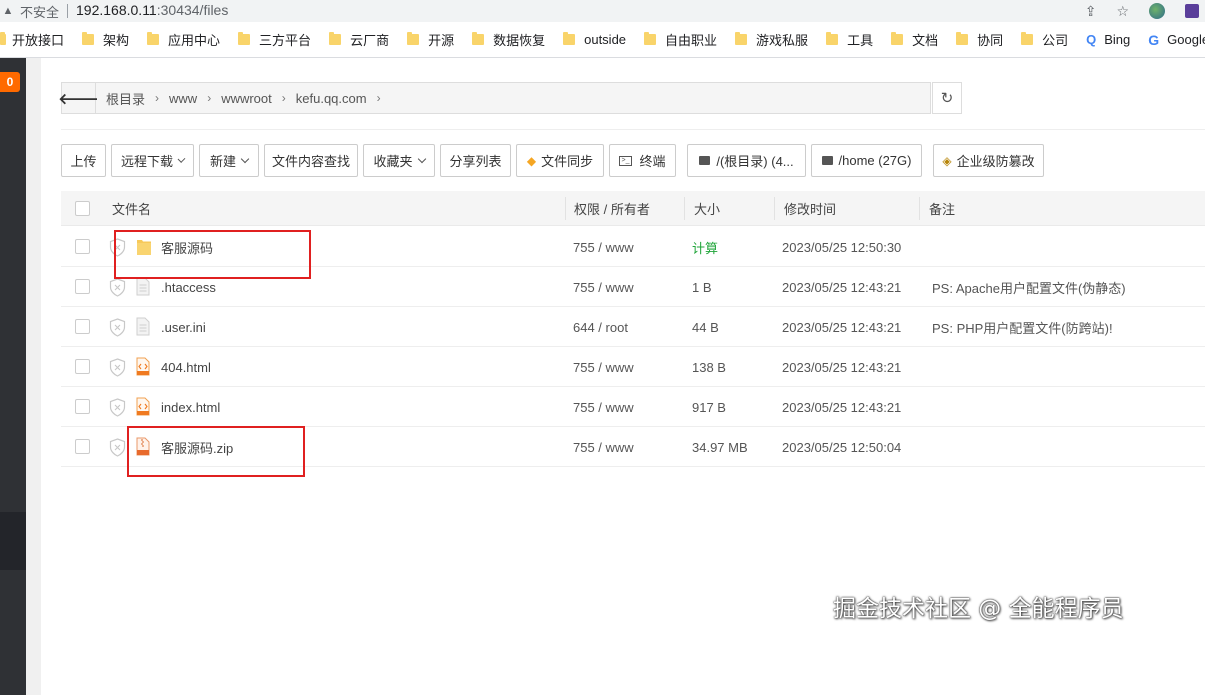 The image size is (1205, 695). What do you see at coordinates (183, 327) in the screenshot?
I see `file-name: .user.ini` at bounding box center [183, 327].